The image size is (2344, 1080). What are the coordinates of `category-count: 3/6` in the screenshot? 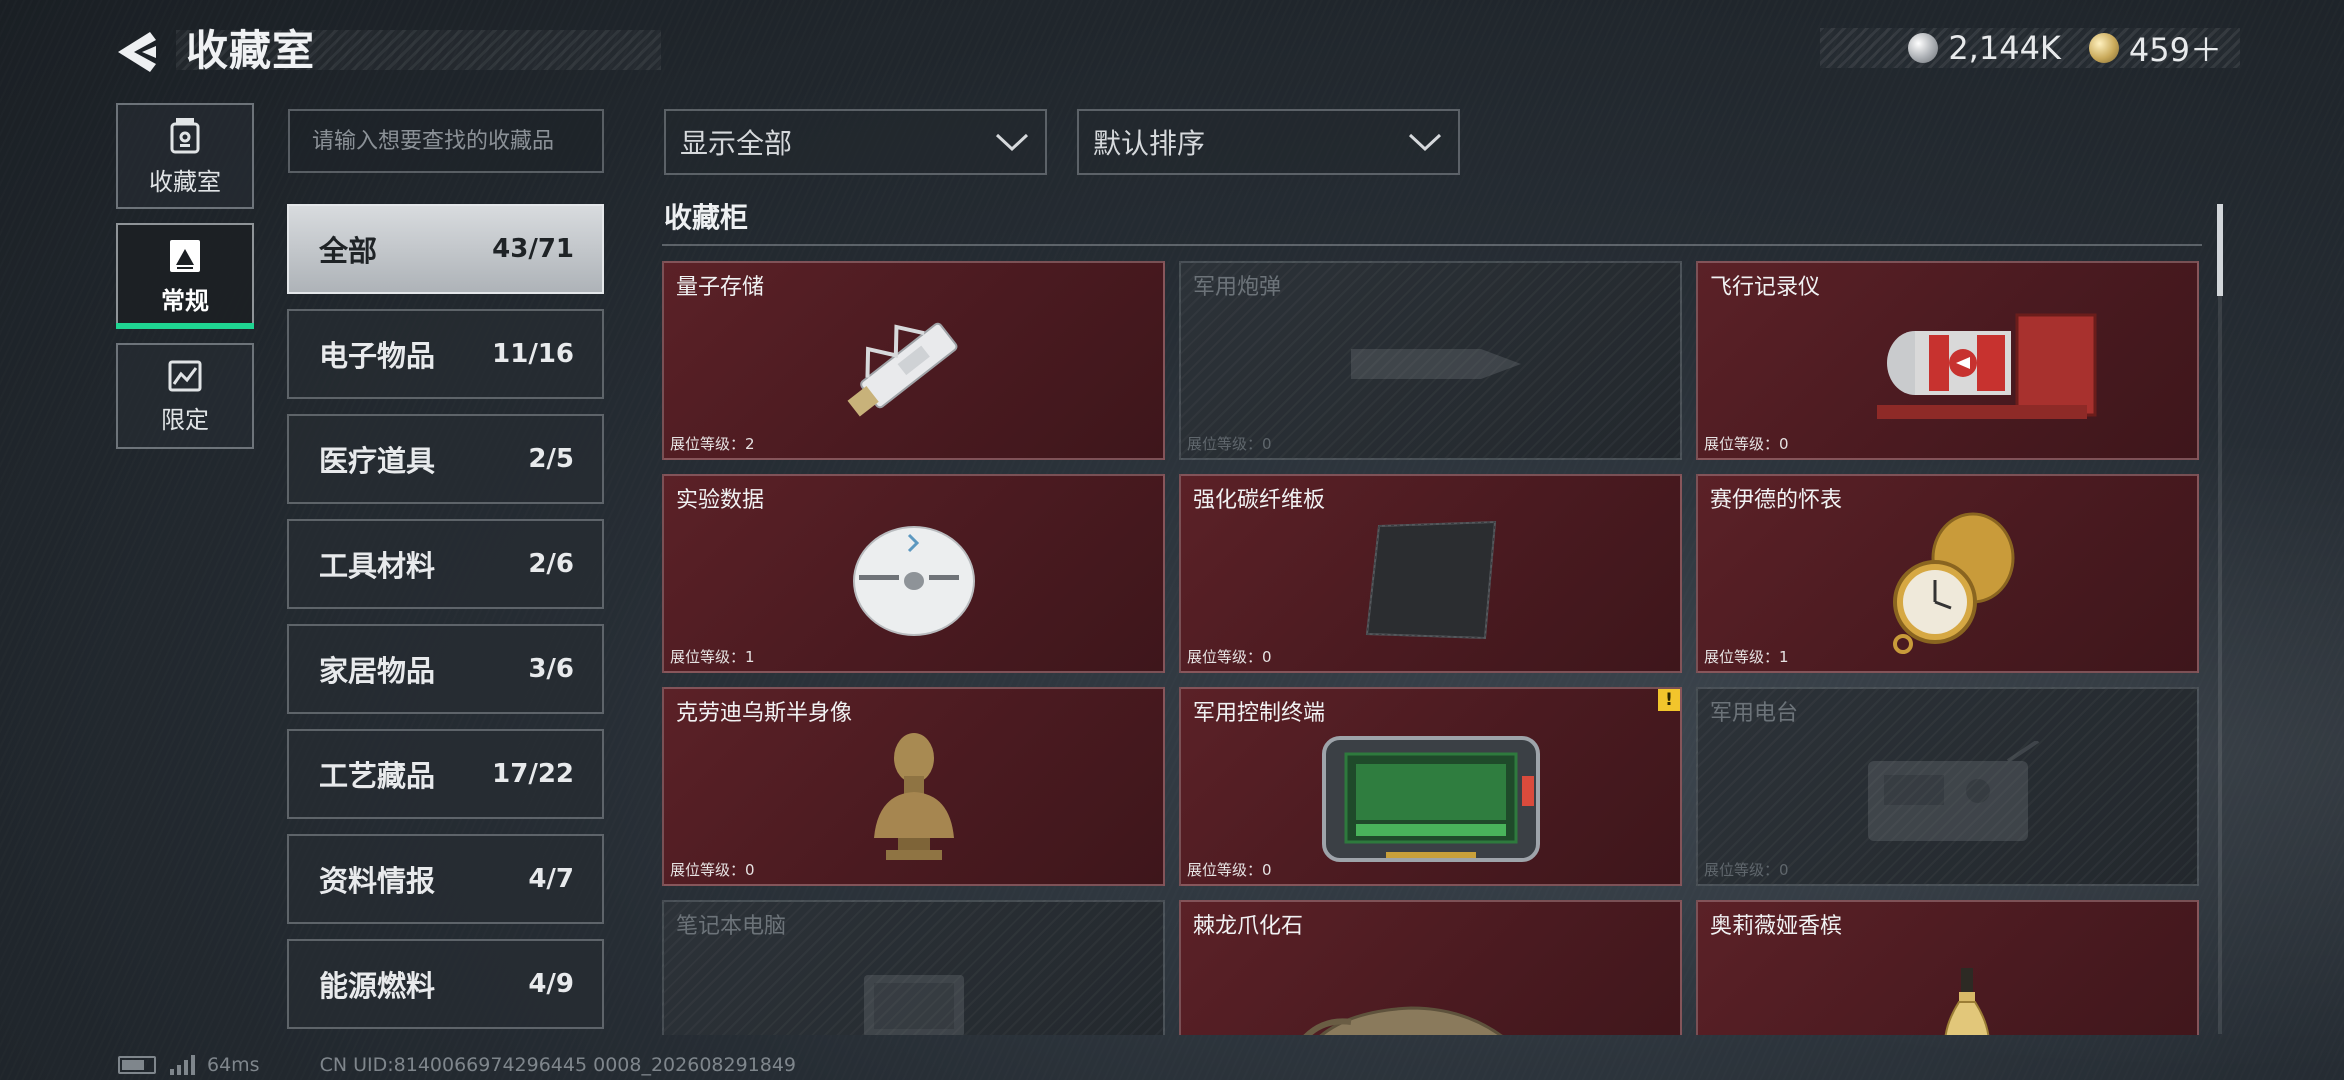 It's located at (551, 669).